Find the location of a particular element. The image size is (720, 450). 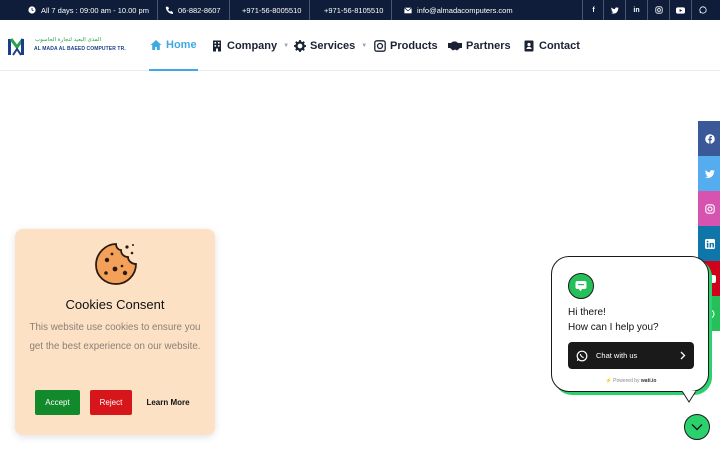

home-icon is located at coordinates (156, 44).